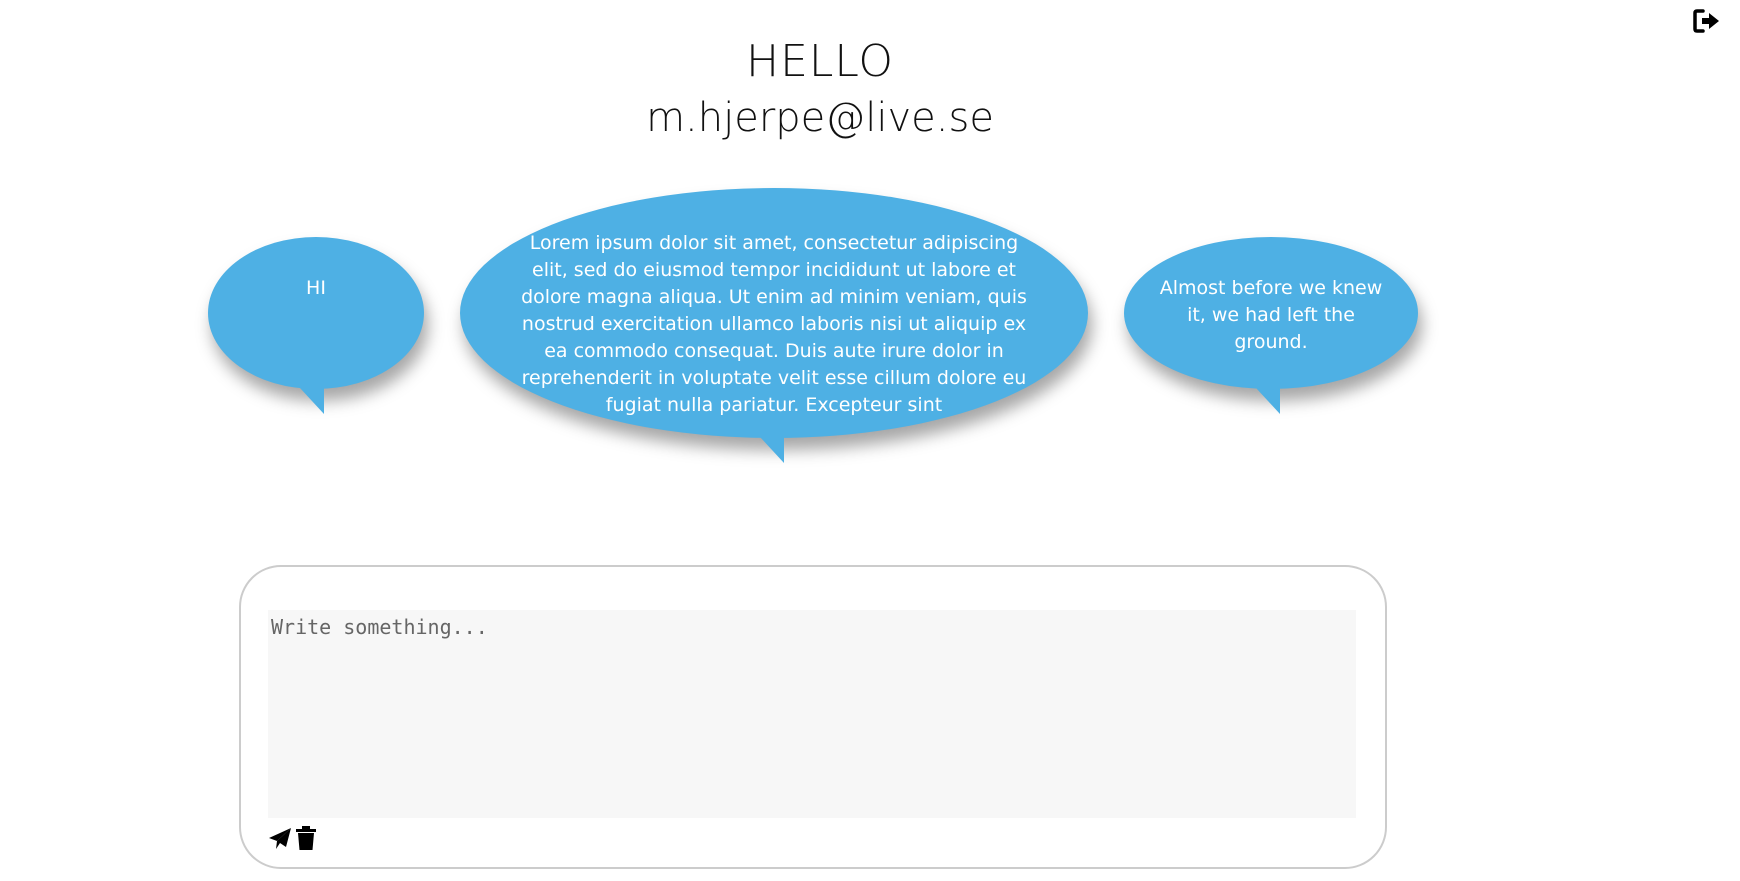 The width and height of the screenshot is (1740, 881). What do you see at coordinates (820, 61) in the screenshot?
I see `greeting-title: HELLO` at bounding box center [820, 61].